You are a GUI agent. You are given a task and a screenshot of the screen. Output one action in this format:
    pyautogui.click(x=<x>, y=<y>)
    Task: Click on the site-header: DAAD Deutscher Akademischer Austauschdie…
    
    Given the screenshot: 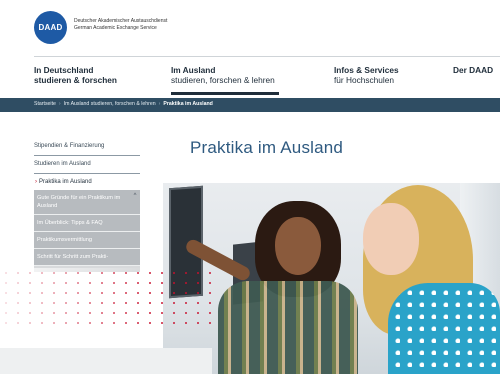 What is the action you would take?
    pyautogui.click(x=250, y=27)
    